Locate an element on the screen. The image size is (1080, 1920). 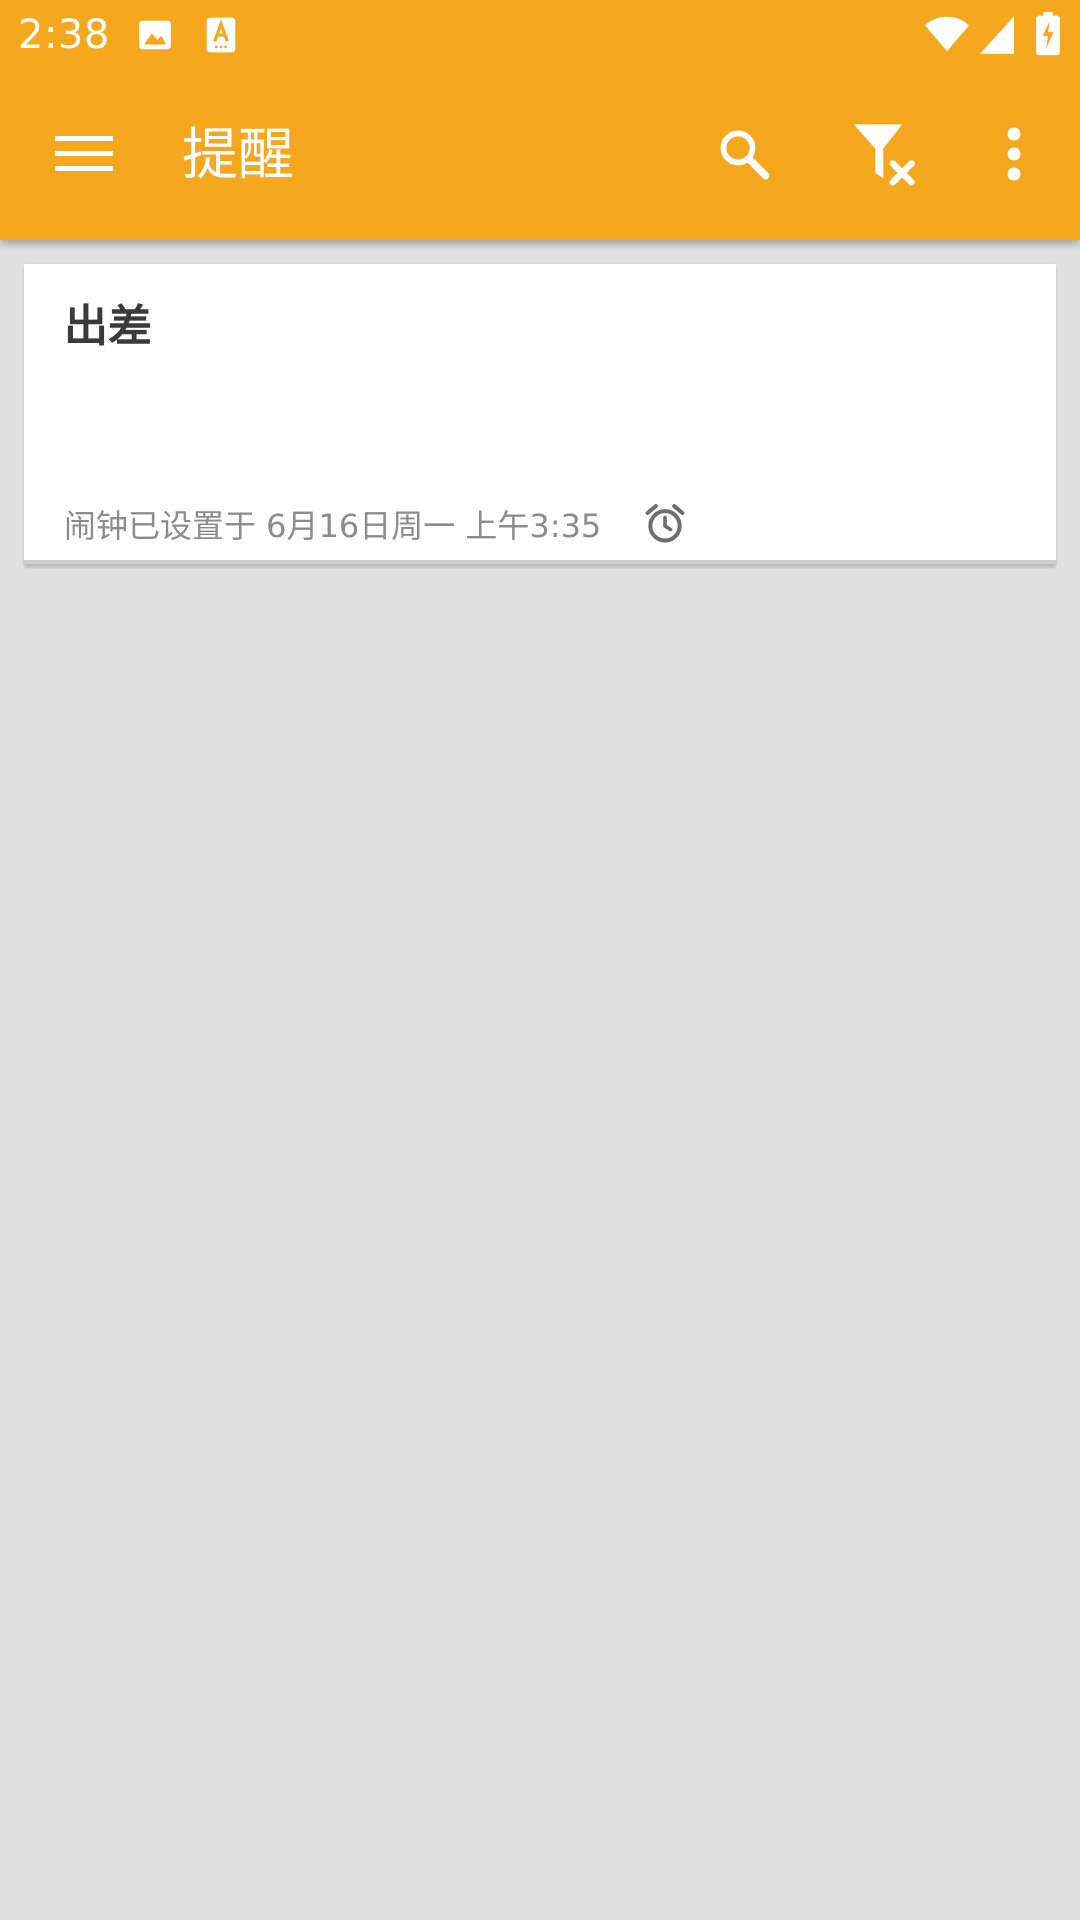
status-bar: 2:38 is located at coordinates (540, 36).